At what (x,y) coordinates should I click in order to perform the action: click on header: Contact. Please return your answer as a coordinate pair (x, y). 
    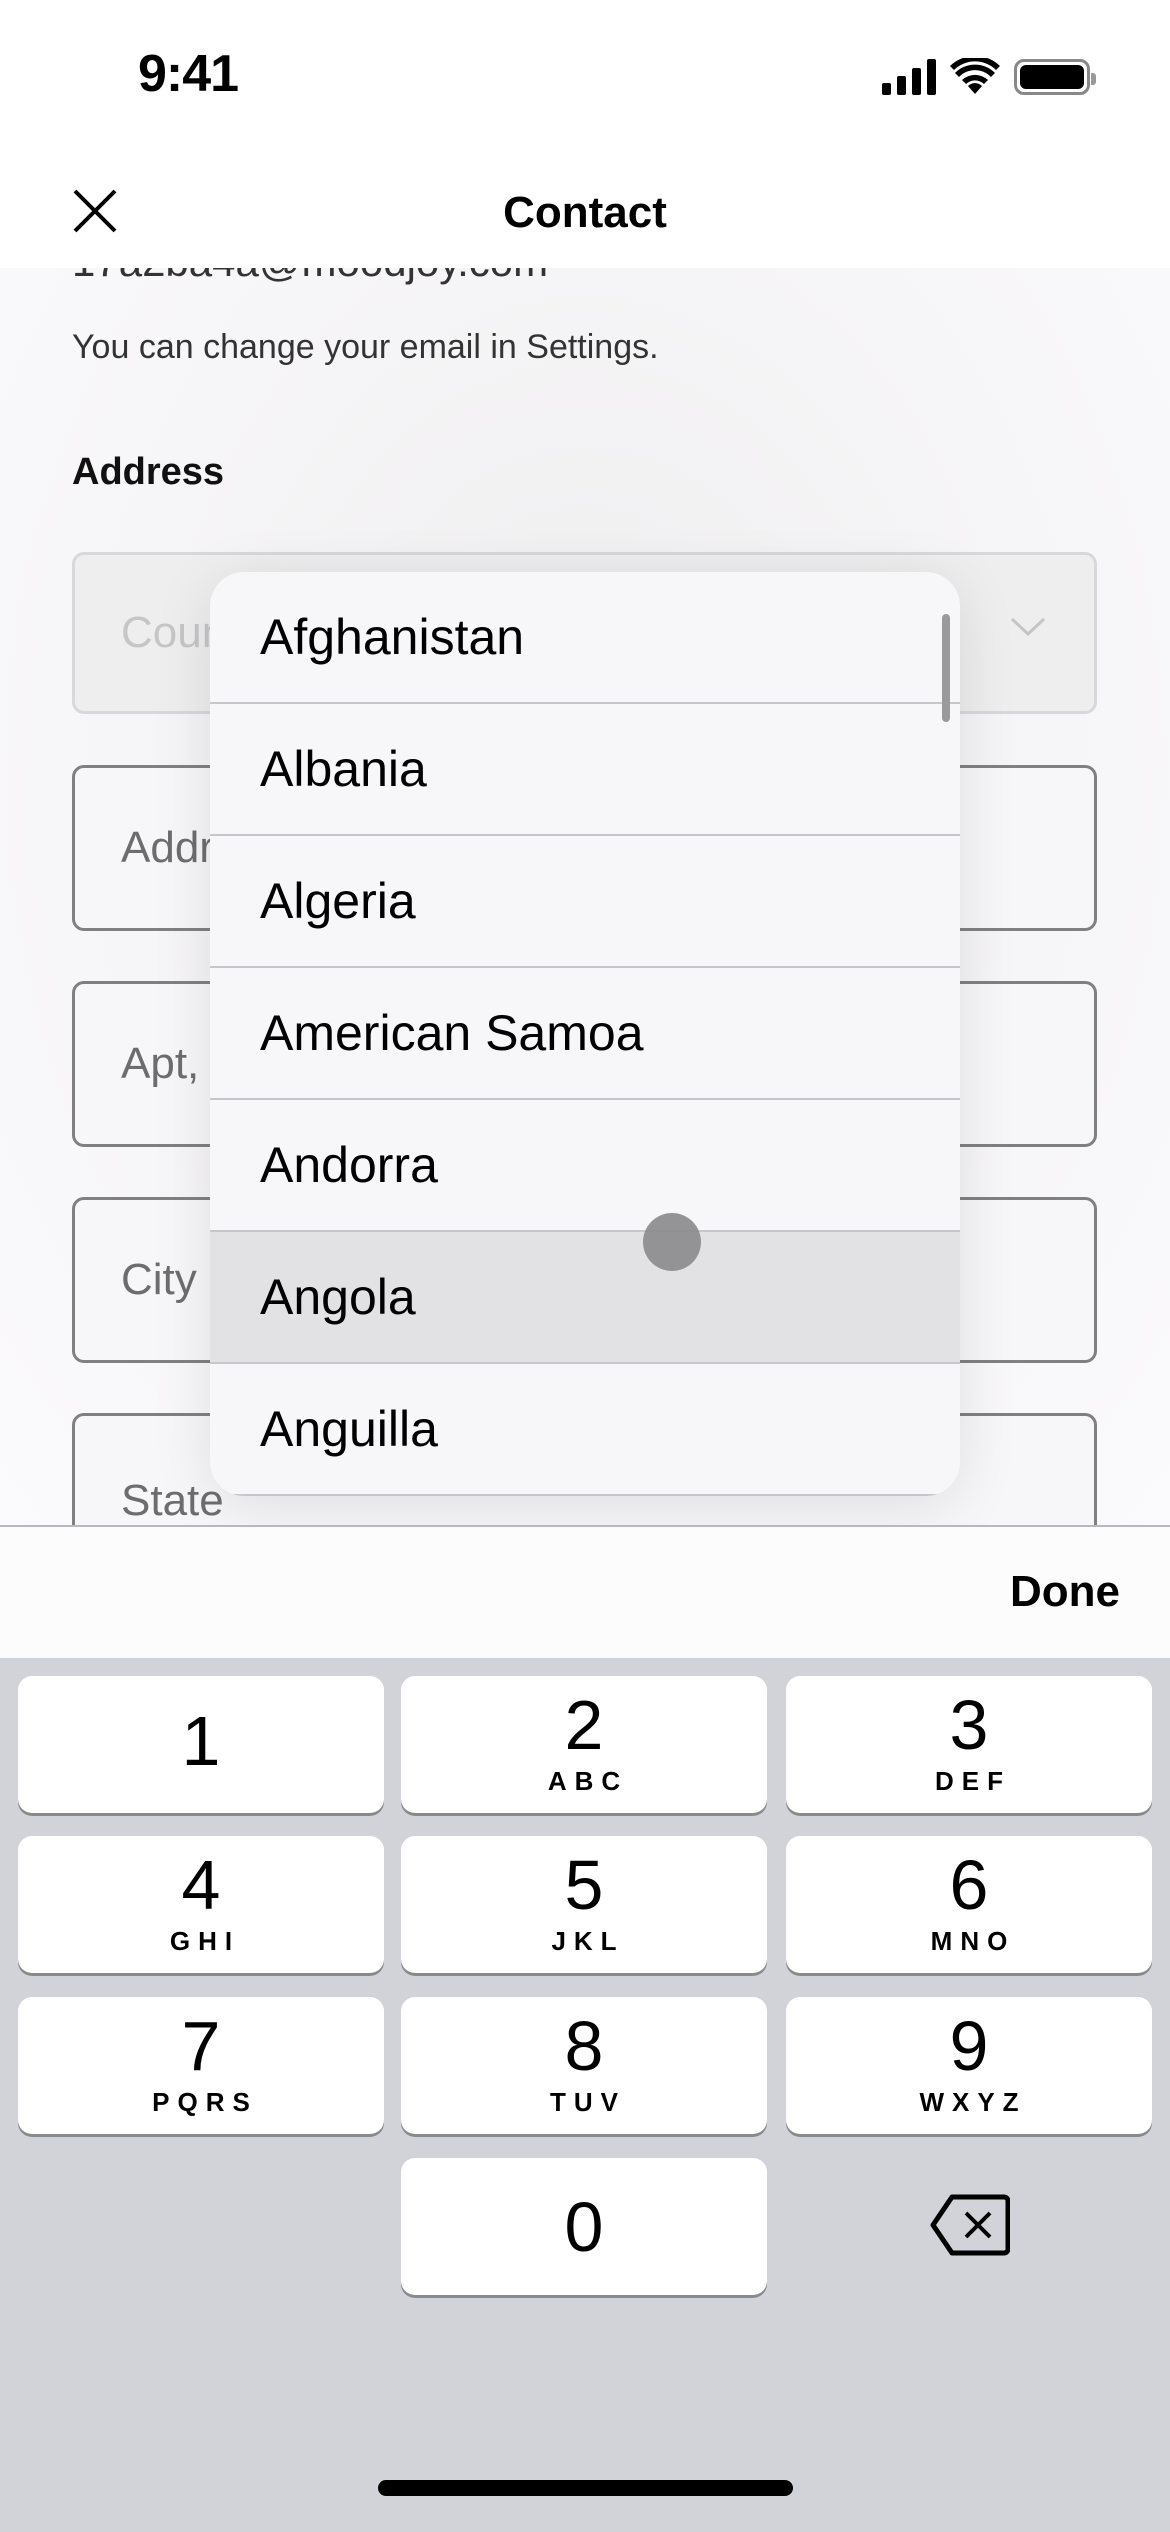
    Looking at the image, I should click on (585, 209).